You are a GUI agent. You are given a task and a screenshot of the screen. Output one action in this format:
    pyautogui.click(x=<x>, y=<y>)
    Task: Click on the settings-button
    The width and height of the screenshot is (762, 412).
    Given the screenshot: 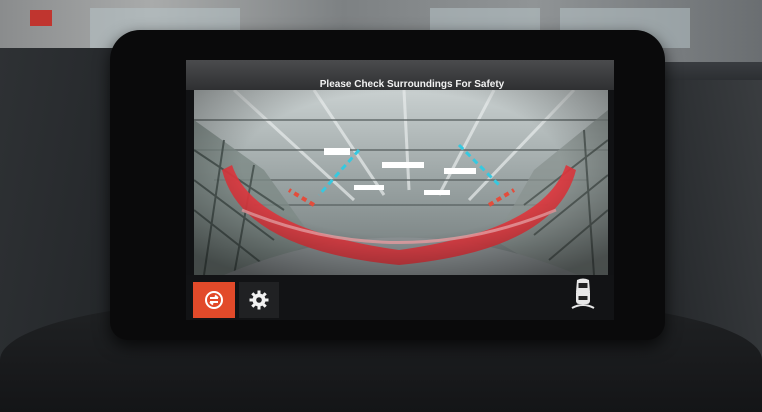 What is the action you would take?
    pyautogui.click(x=259, y=300)
    